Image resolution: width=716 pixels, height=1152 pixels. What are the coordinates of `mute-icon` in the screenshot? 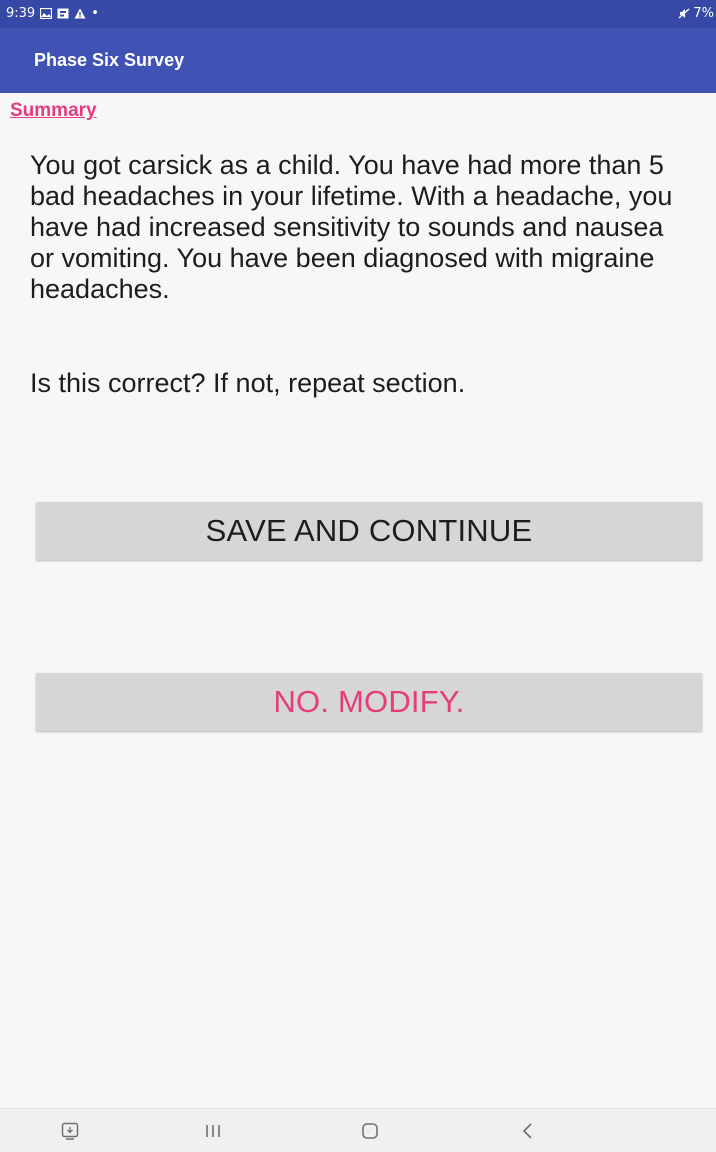 It's located at (684, 13).